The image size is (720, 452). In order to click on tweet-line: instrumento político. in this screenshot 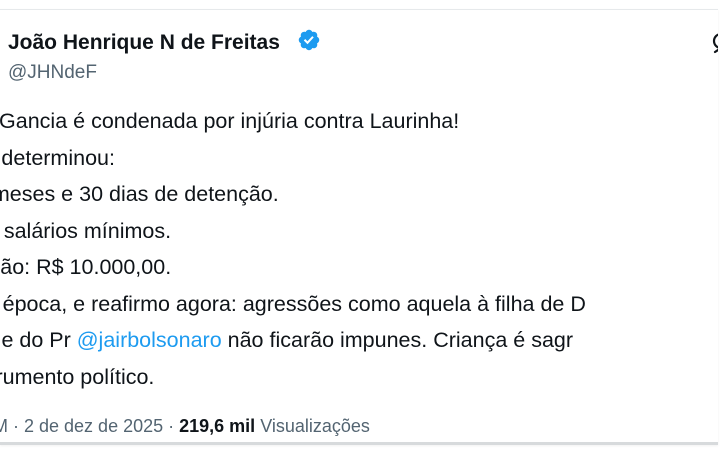, I will do `click(77, 376)`.